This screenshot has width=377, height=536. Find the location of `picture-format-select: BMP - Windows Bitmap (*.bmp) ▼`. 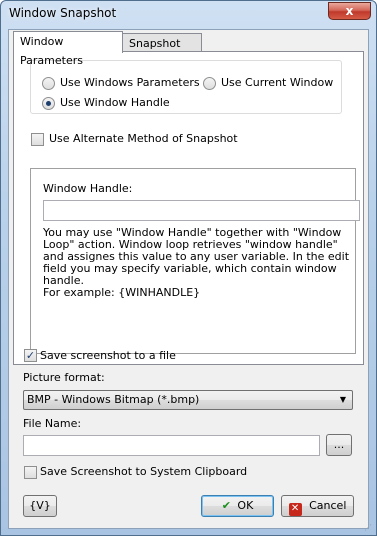

picture-format-select: BMP - Windows Bitmap (*.bmp) ▼ is located at coordinates (188, 400).